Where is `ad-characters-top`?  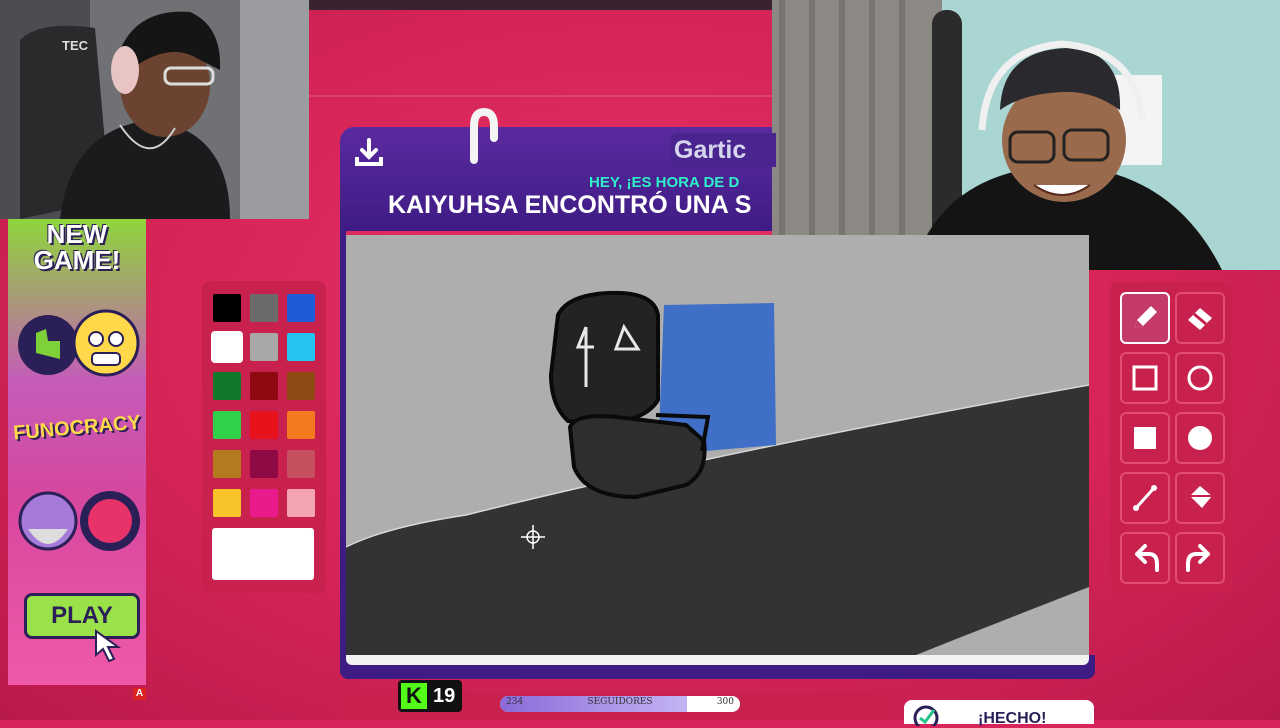 ad-characters-top is located at coordinates (79, 343).